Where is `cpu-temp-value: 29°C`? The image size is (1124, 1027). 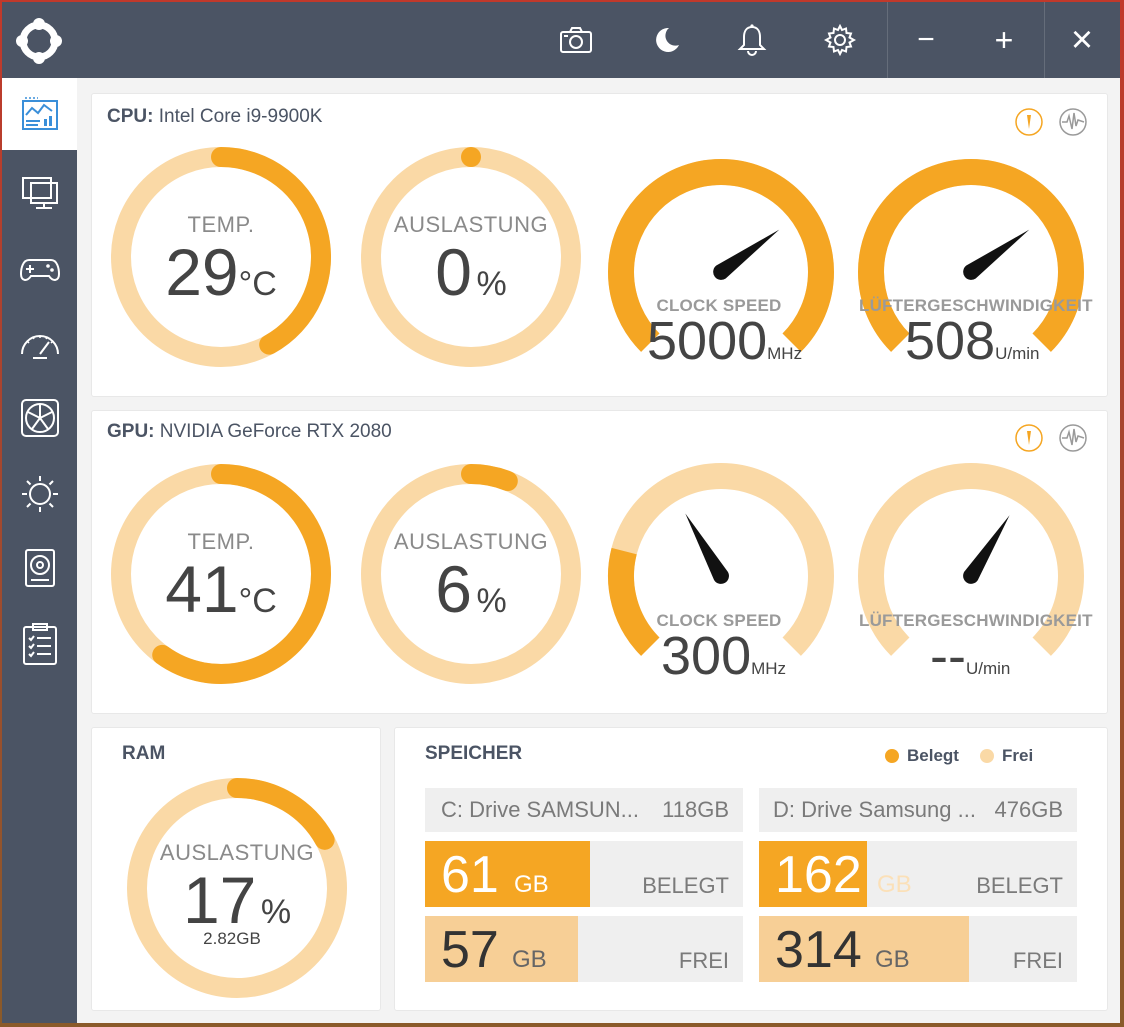
cpu-temp-value: 29°C is located at coordinates (221, 272).